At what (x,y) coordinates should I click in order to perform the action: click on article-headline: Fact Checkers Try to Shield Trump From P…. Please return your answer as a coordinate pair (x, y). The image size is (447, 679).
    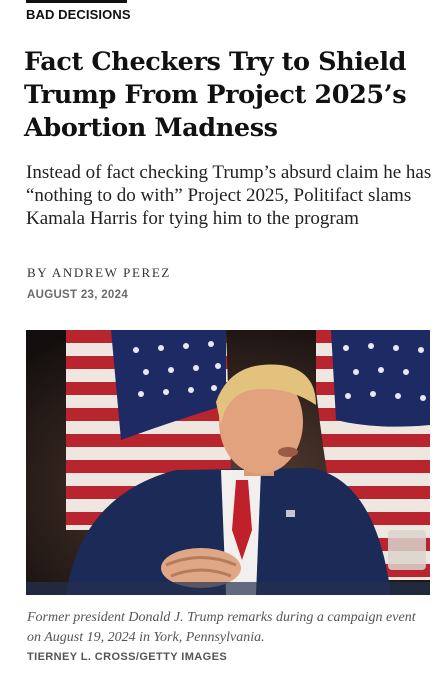
    Looking at the image, I should click on (215, 95).